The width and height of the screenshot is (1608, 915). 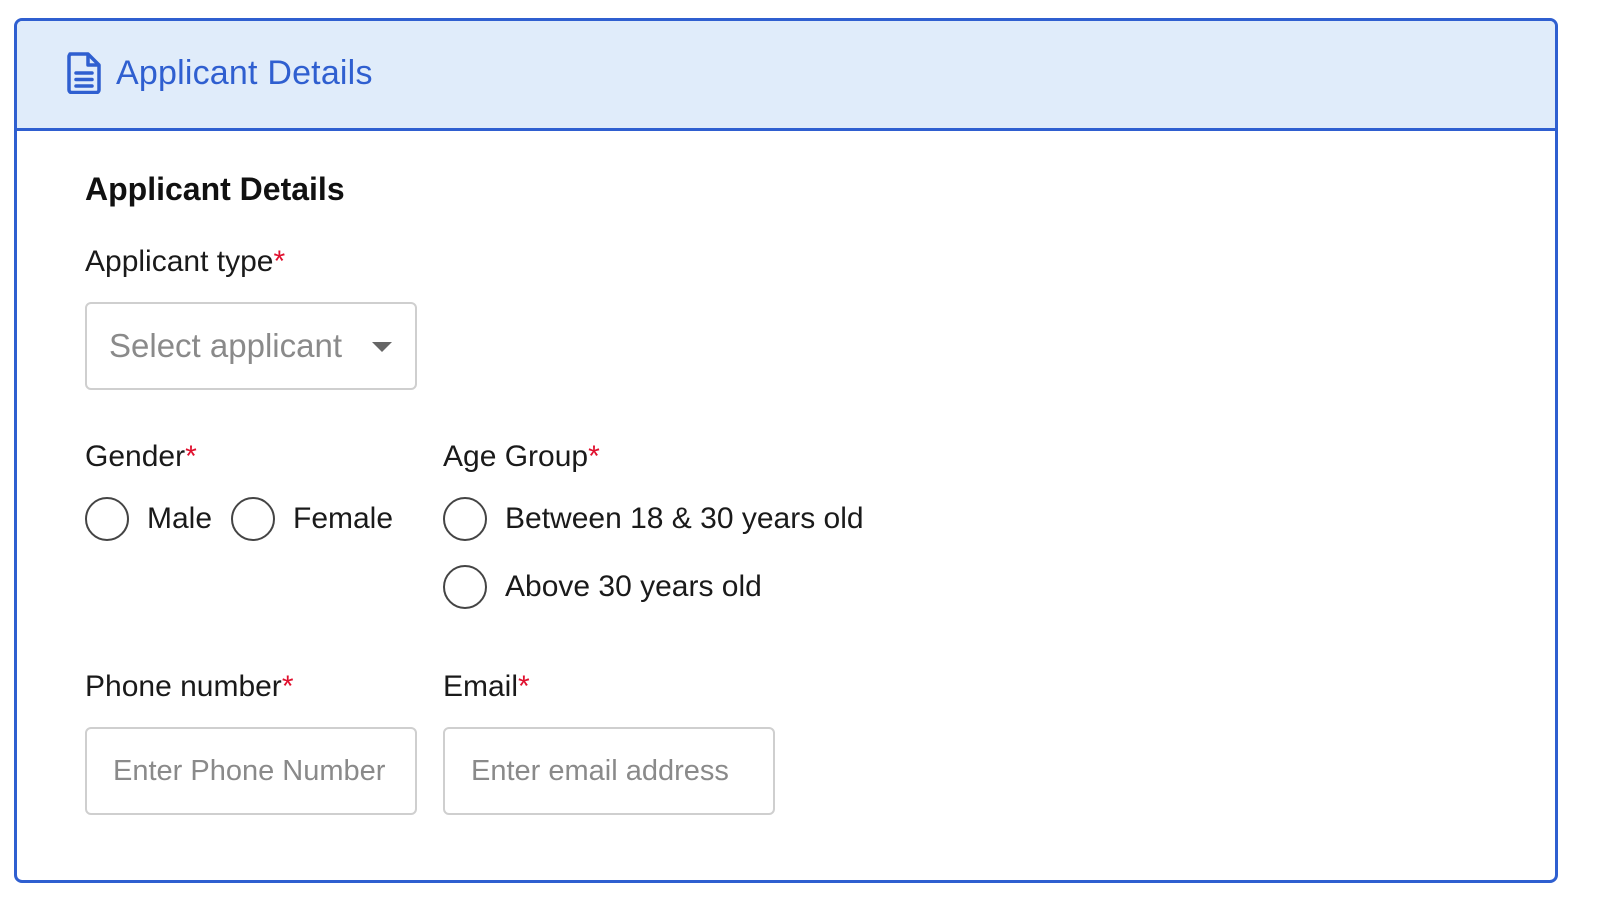 I want to click on gender-option-male: Male, so click(x=148, y=519).